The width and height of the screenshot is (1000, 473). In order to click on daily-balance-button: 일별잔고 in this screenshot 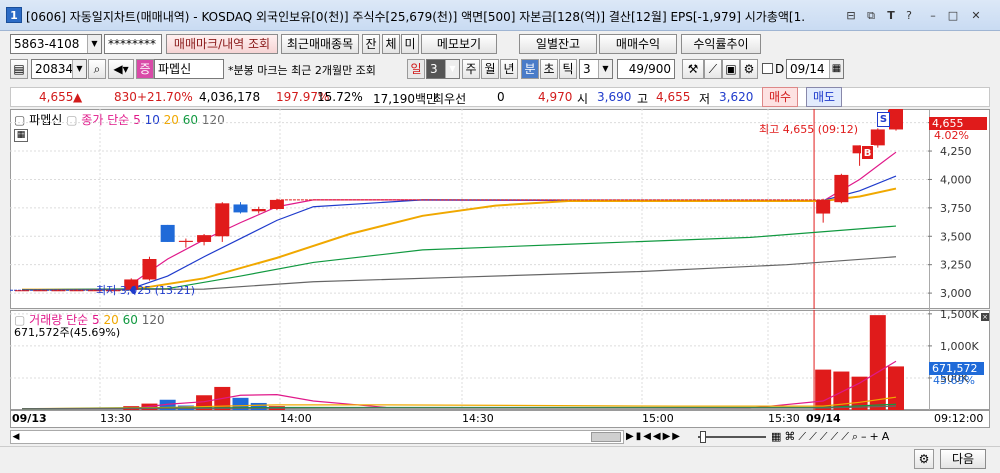, I will do `click(558, 44)`.